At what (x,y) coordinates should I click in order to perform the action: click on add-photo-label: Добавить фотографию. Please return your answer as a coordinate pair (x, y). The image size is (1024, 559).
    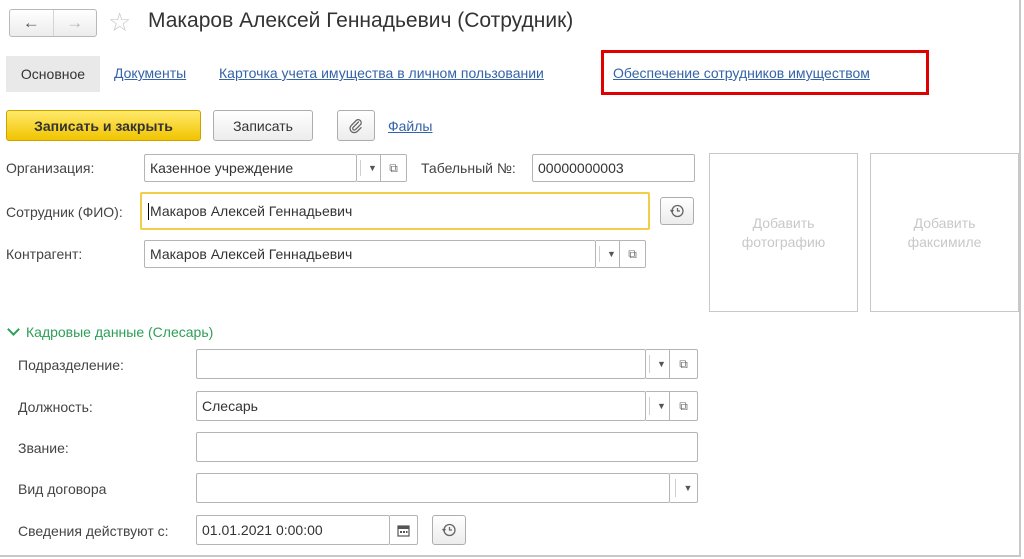
    Looking at the image, I should click on (783, 232).